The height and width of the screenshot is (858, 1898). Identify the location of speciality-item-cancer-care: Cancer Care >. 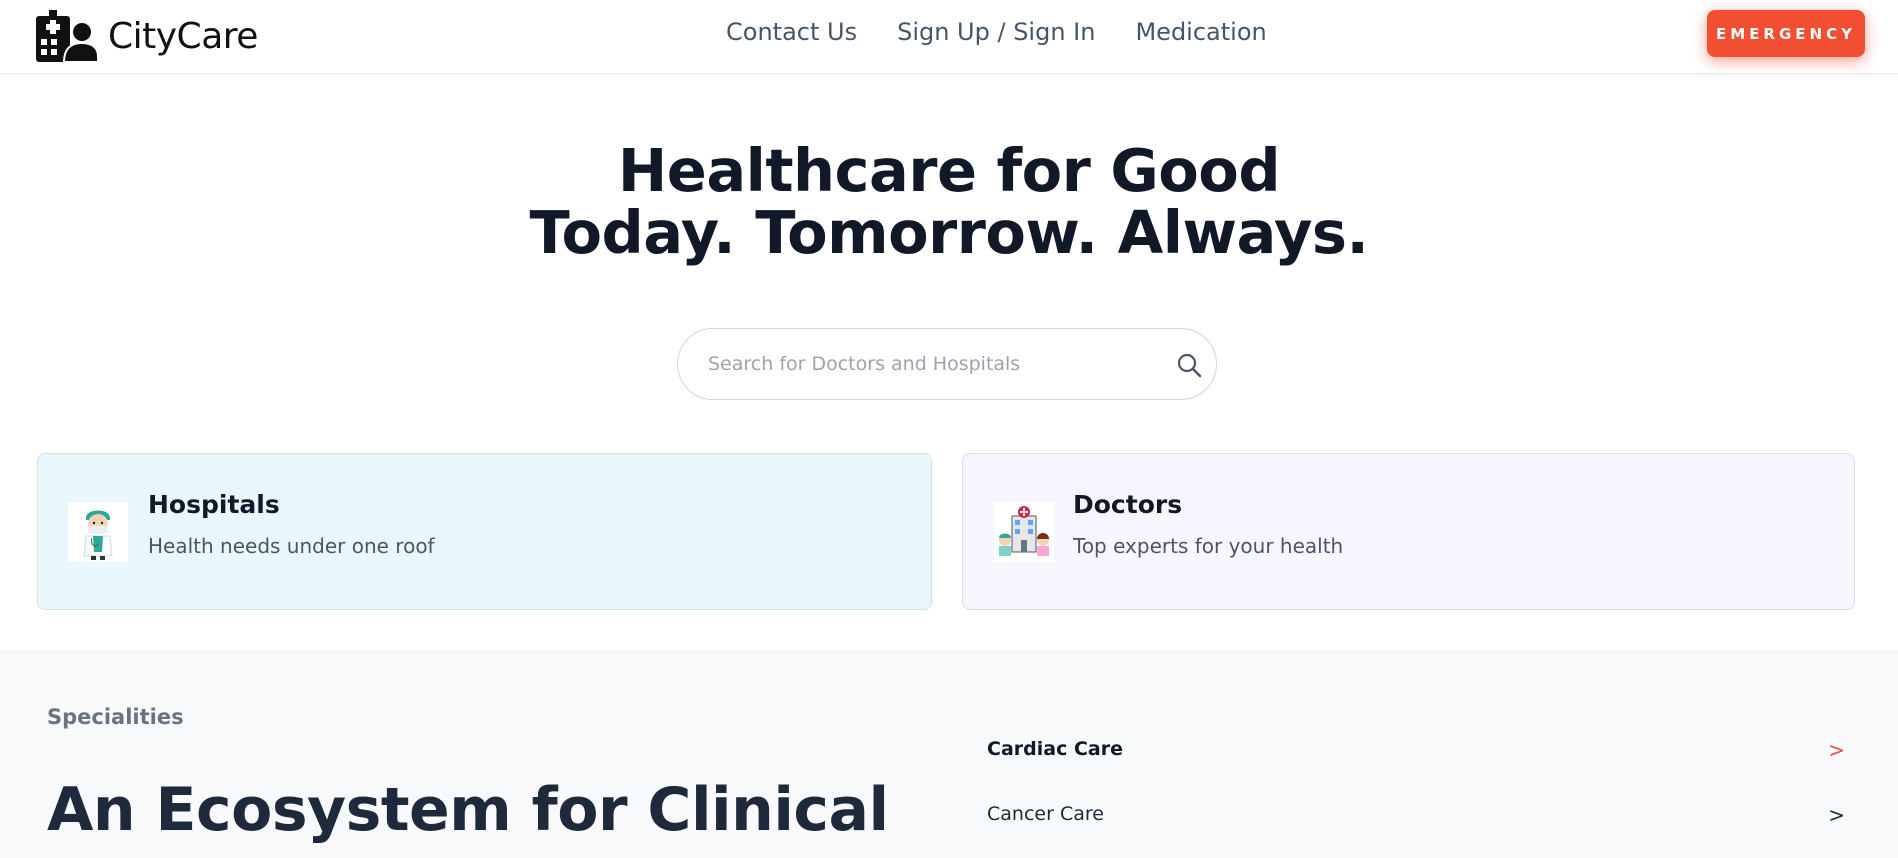
(1416, 818).